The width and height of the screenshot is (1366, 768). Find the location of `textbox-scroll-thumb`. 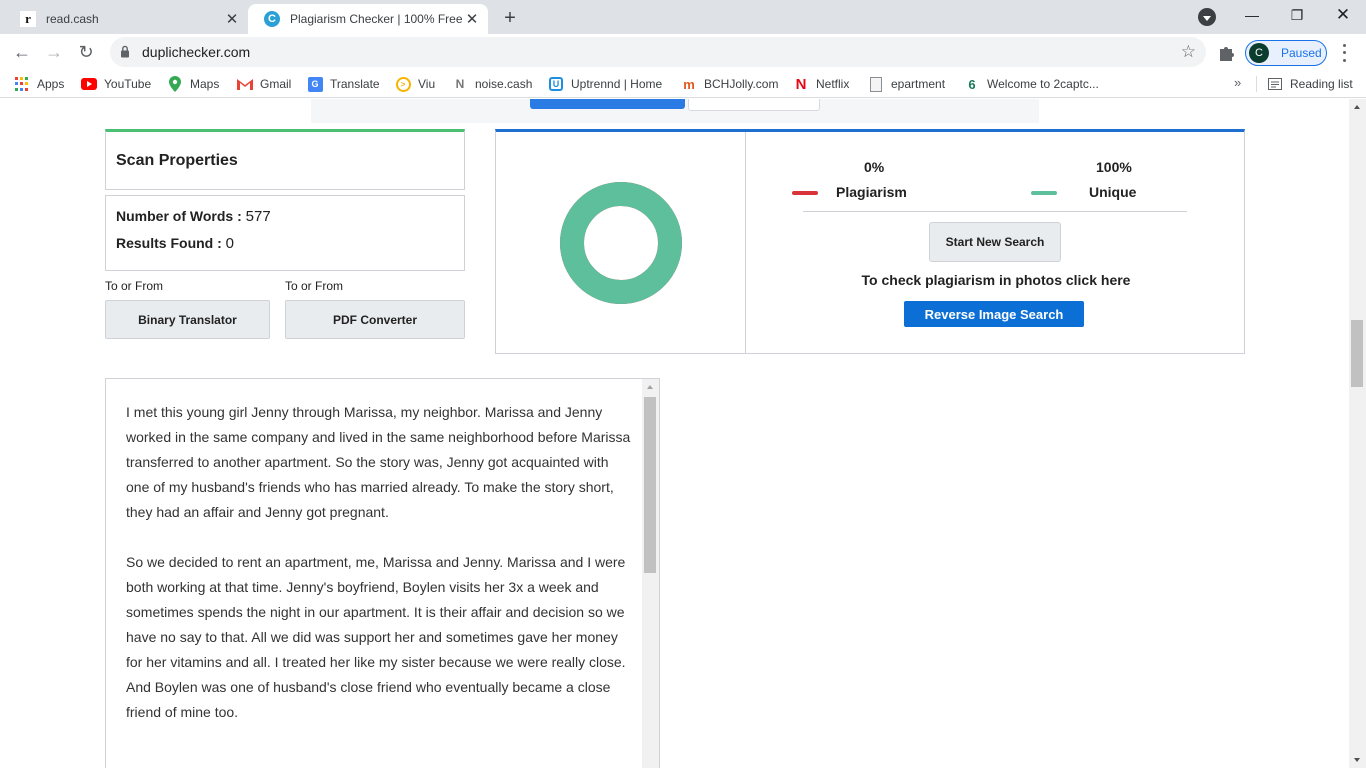

textbox-scroll-thumb is located at coordinates (650, 485).